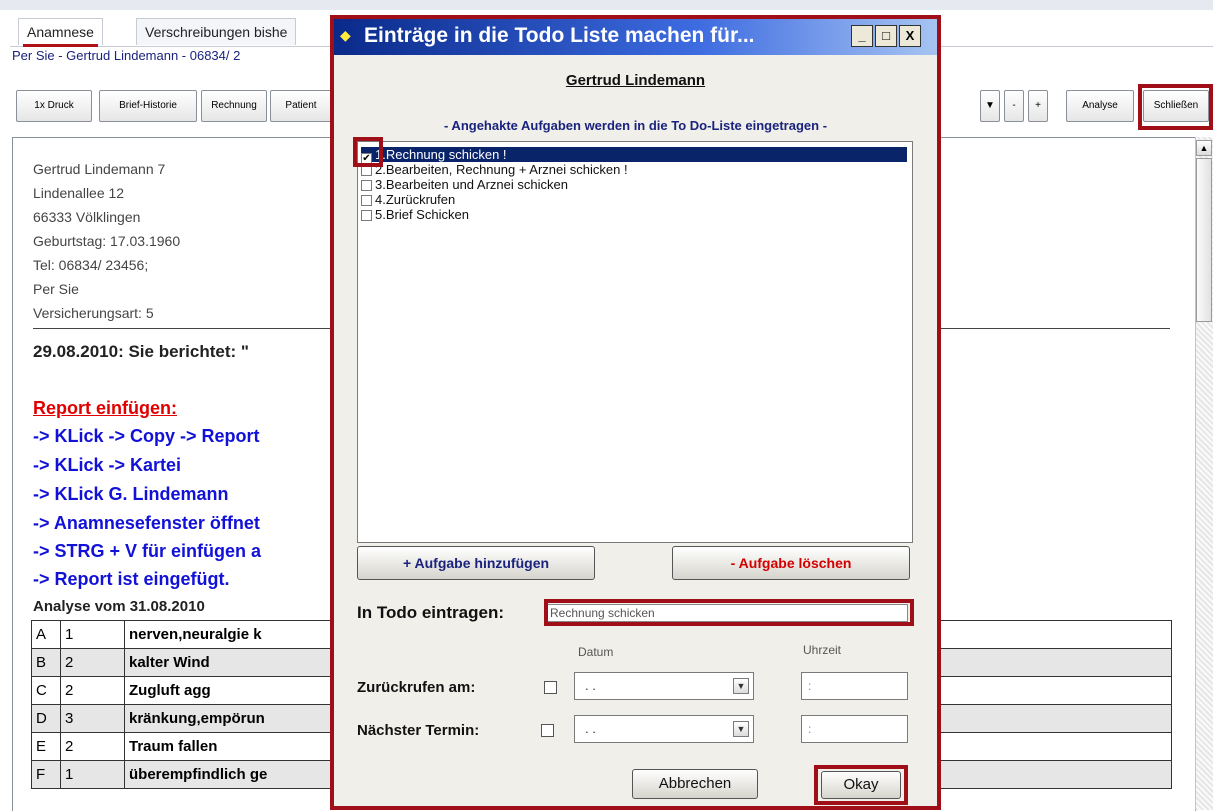 The height and width of the screenshot is (811, 1213). Describe the element at coordinates (345, 35) in the screenshot. I see `app-icon: ◆` at that location.